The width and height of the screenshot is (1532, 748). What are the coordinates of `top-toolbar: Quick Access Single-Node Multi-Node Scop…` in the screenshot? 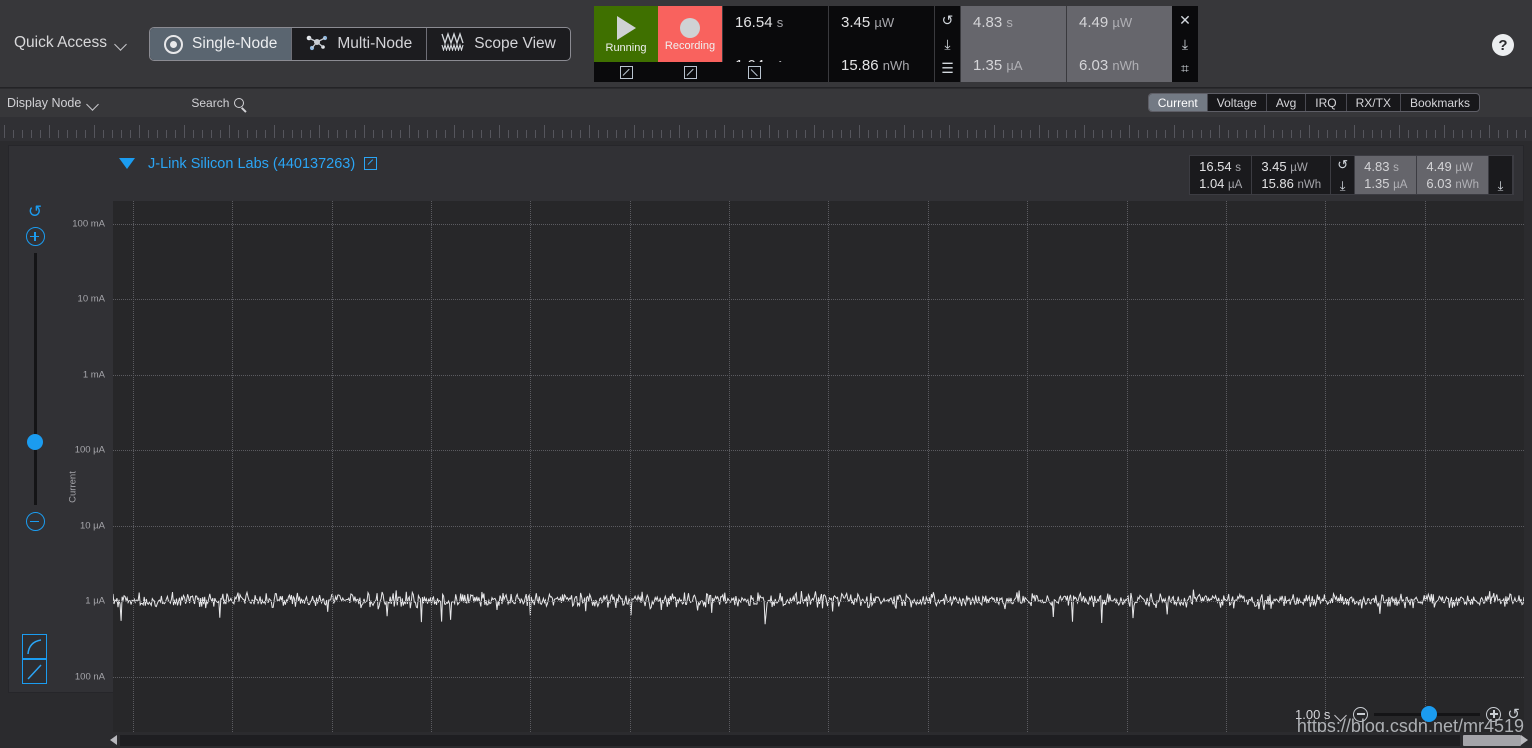 It's located at (766, 44).